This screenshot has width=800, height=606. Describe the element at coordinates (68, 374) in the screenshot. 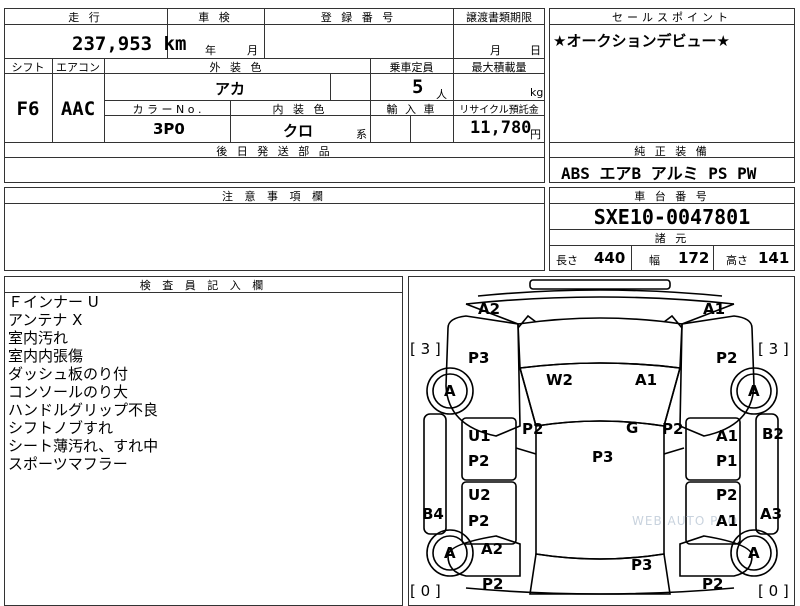

I see `inspector-note: ダッシュ板のり付` at that location.